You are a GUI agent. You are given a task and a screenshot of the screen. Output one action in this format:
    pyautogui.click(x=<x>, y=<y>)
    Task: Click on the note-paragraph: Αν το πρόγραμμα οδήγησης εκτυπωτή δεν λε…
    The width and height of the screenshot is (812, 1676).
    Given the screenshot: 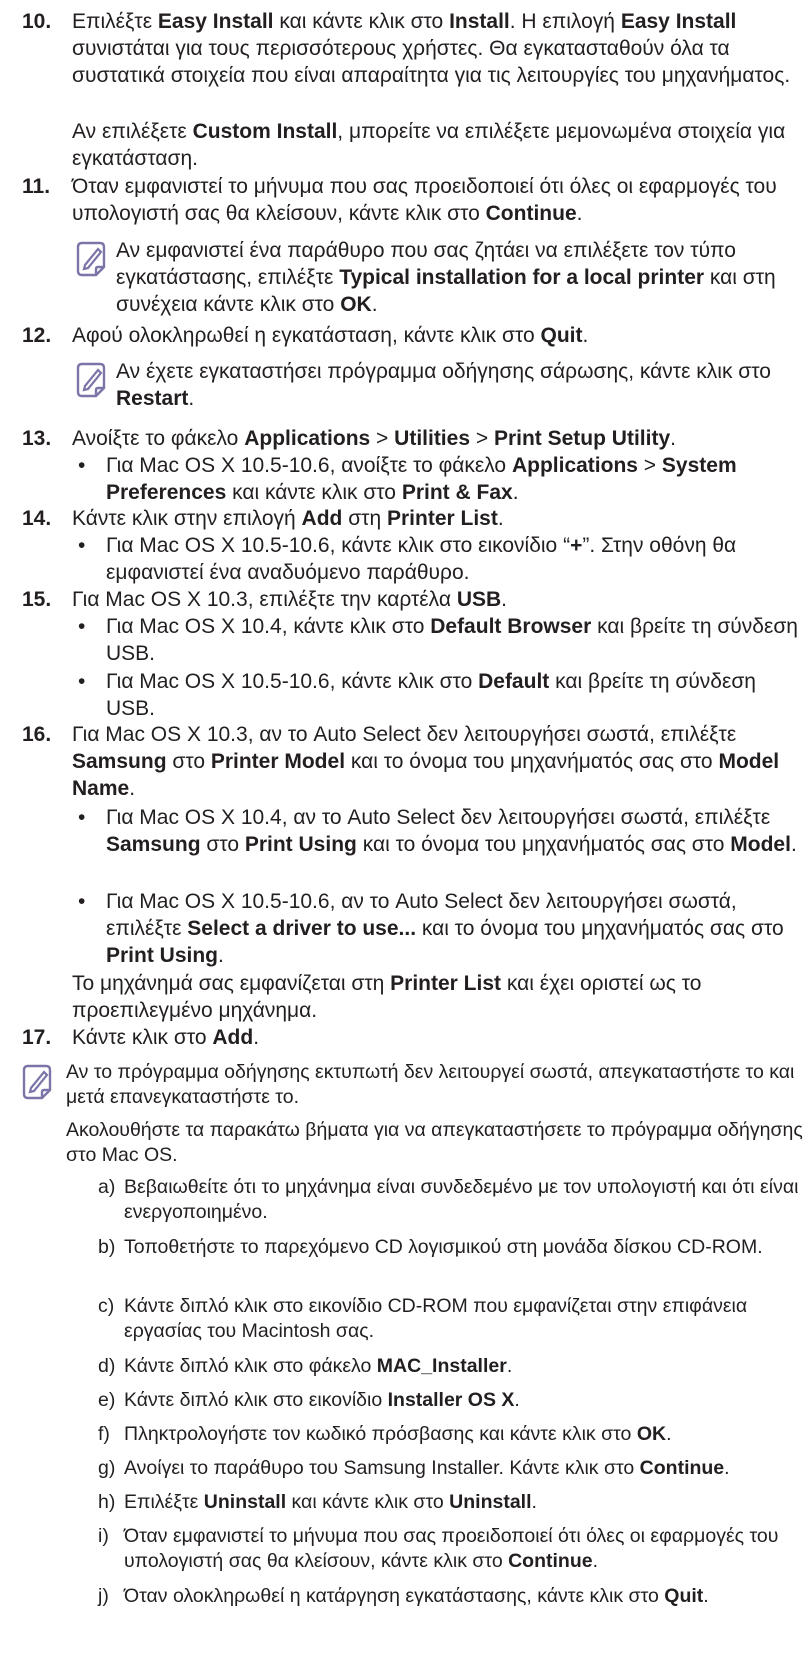 What is the action you would take?
    pyautogui.click(x=430, y=1084)
    